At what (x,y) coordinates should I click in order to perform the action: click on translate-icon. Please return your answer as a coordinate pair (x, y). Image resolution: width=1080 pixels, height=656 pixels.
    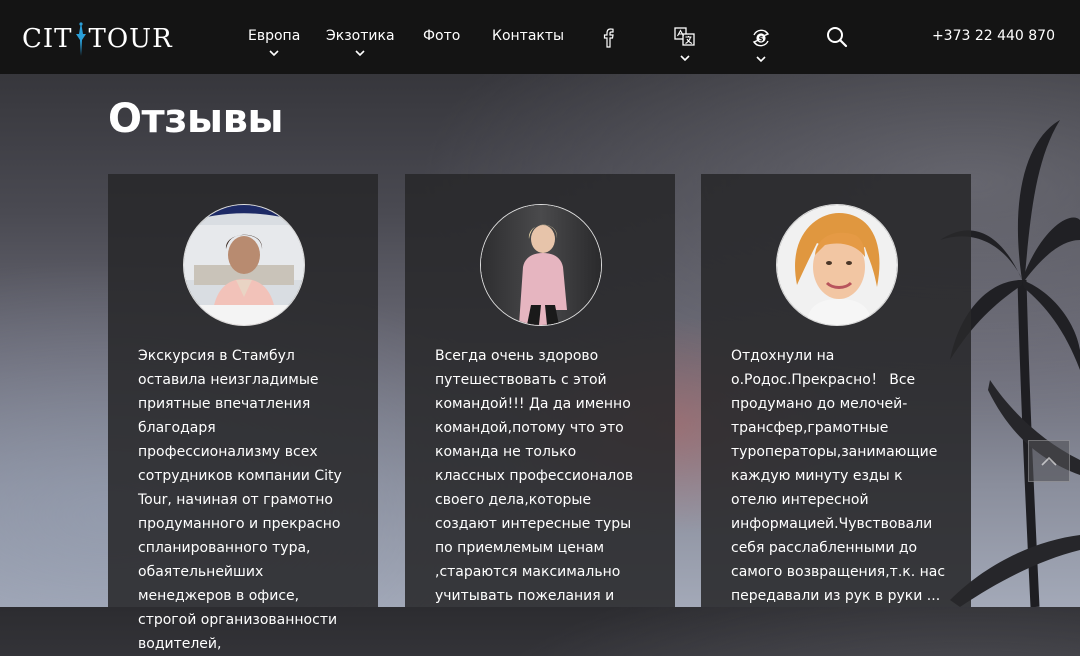
    Looking at the image, I should click on (684, 36).